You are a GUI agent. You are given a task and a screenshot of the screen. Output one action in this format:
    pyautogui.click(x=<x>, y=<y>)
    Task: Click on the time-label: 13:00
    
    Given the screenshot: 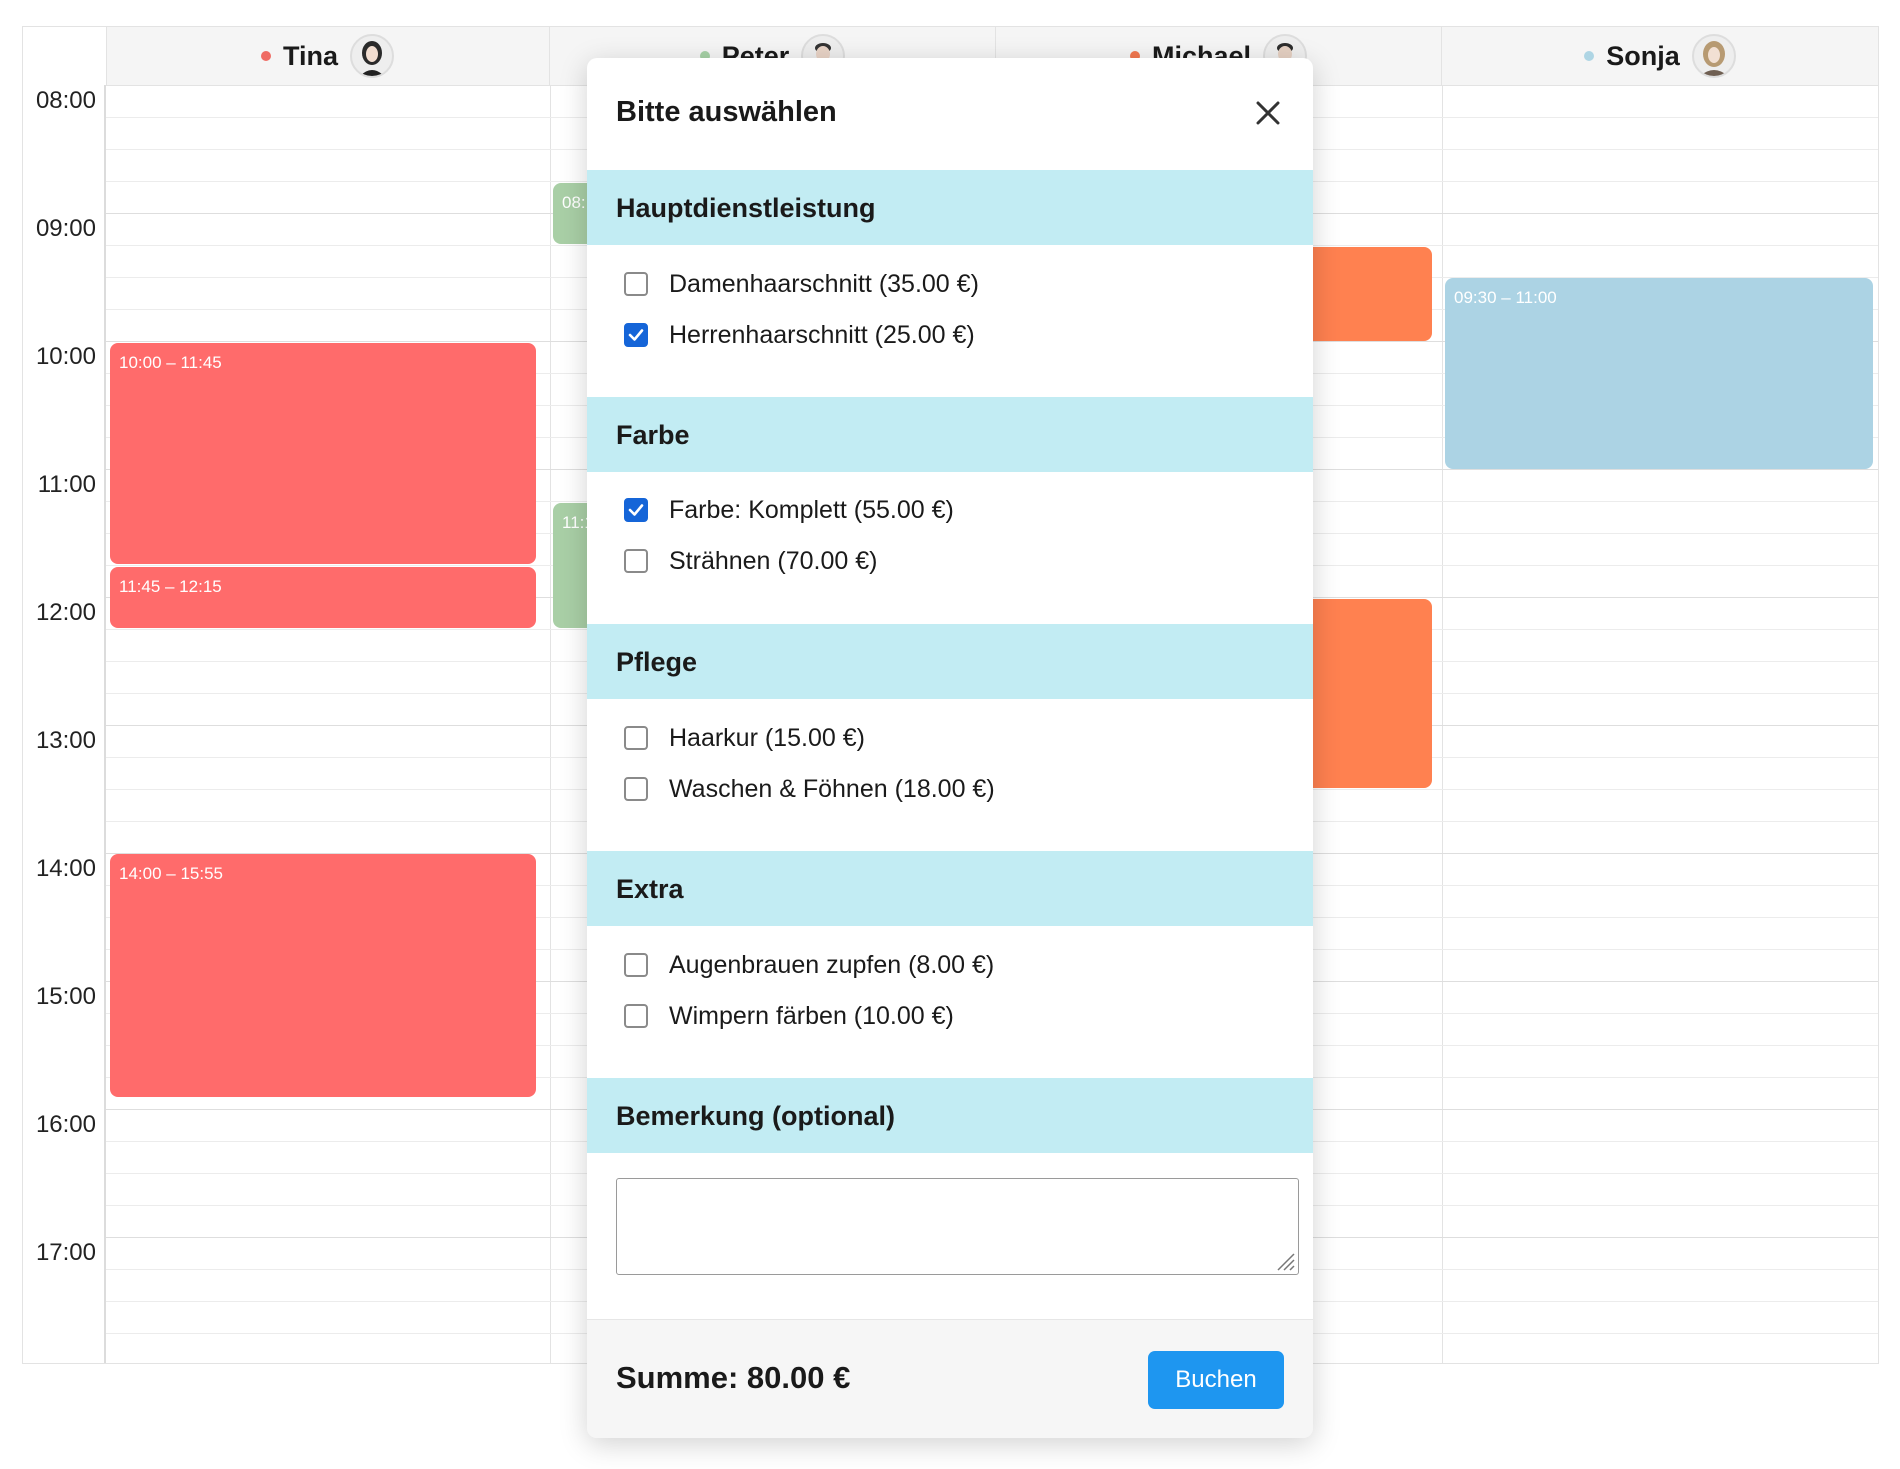 What is the action you would take?
    pyautogui.click(x=65, y=740)
    